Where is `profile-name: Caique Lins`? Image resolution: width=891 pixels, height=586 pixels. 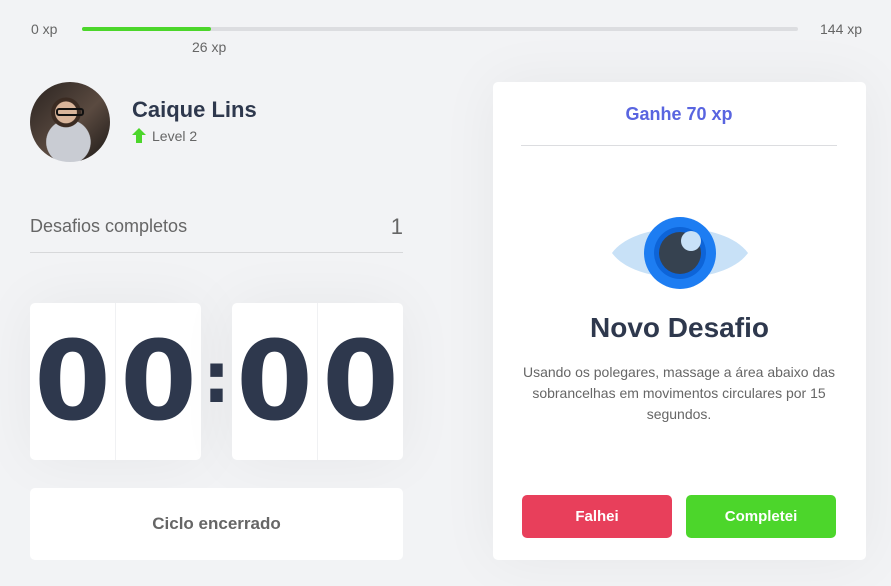
profile-name: Caique Lins is located at coordinates (194, 109).